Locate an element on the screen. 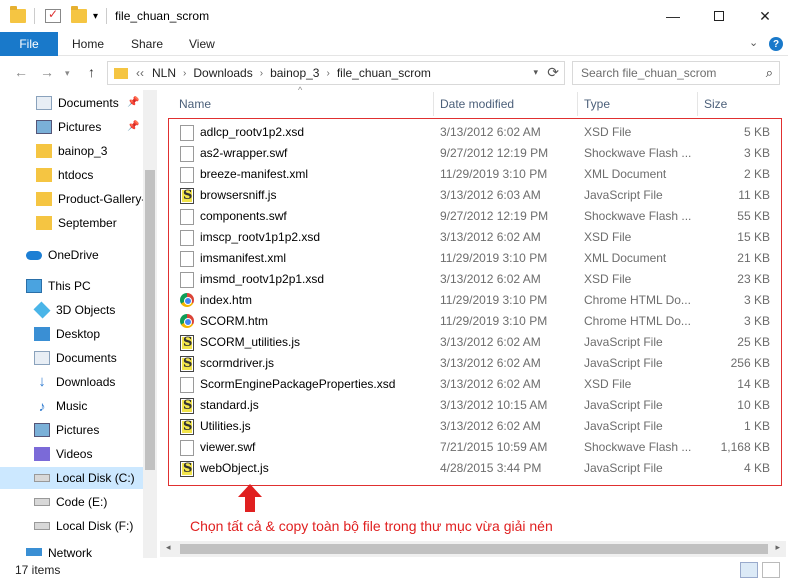 The height and width of the screenshot is (582, 788). address-dropdown-icon: ▾ is located at coordinates (535, 72).